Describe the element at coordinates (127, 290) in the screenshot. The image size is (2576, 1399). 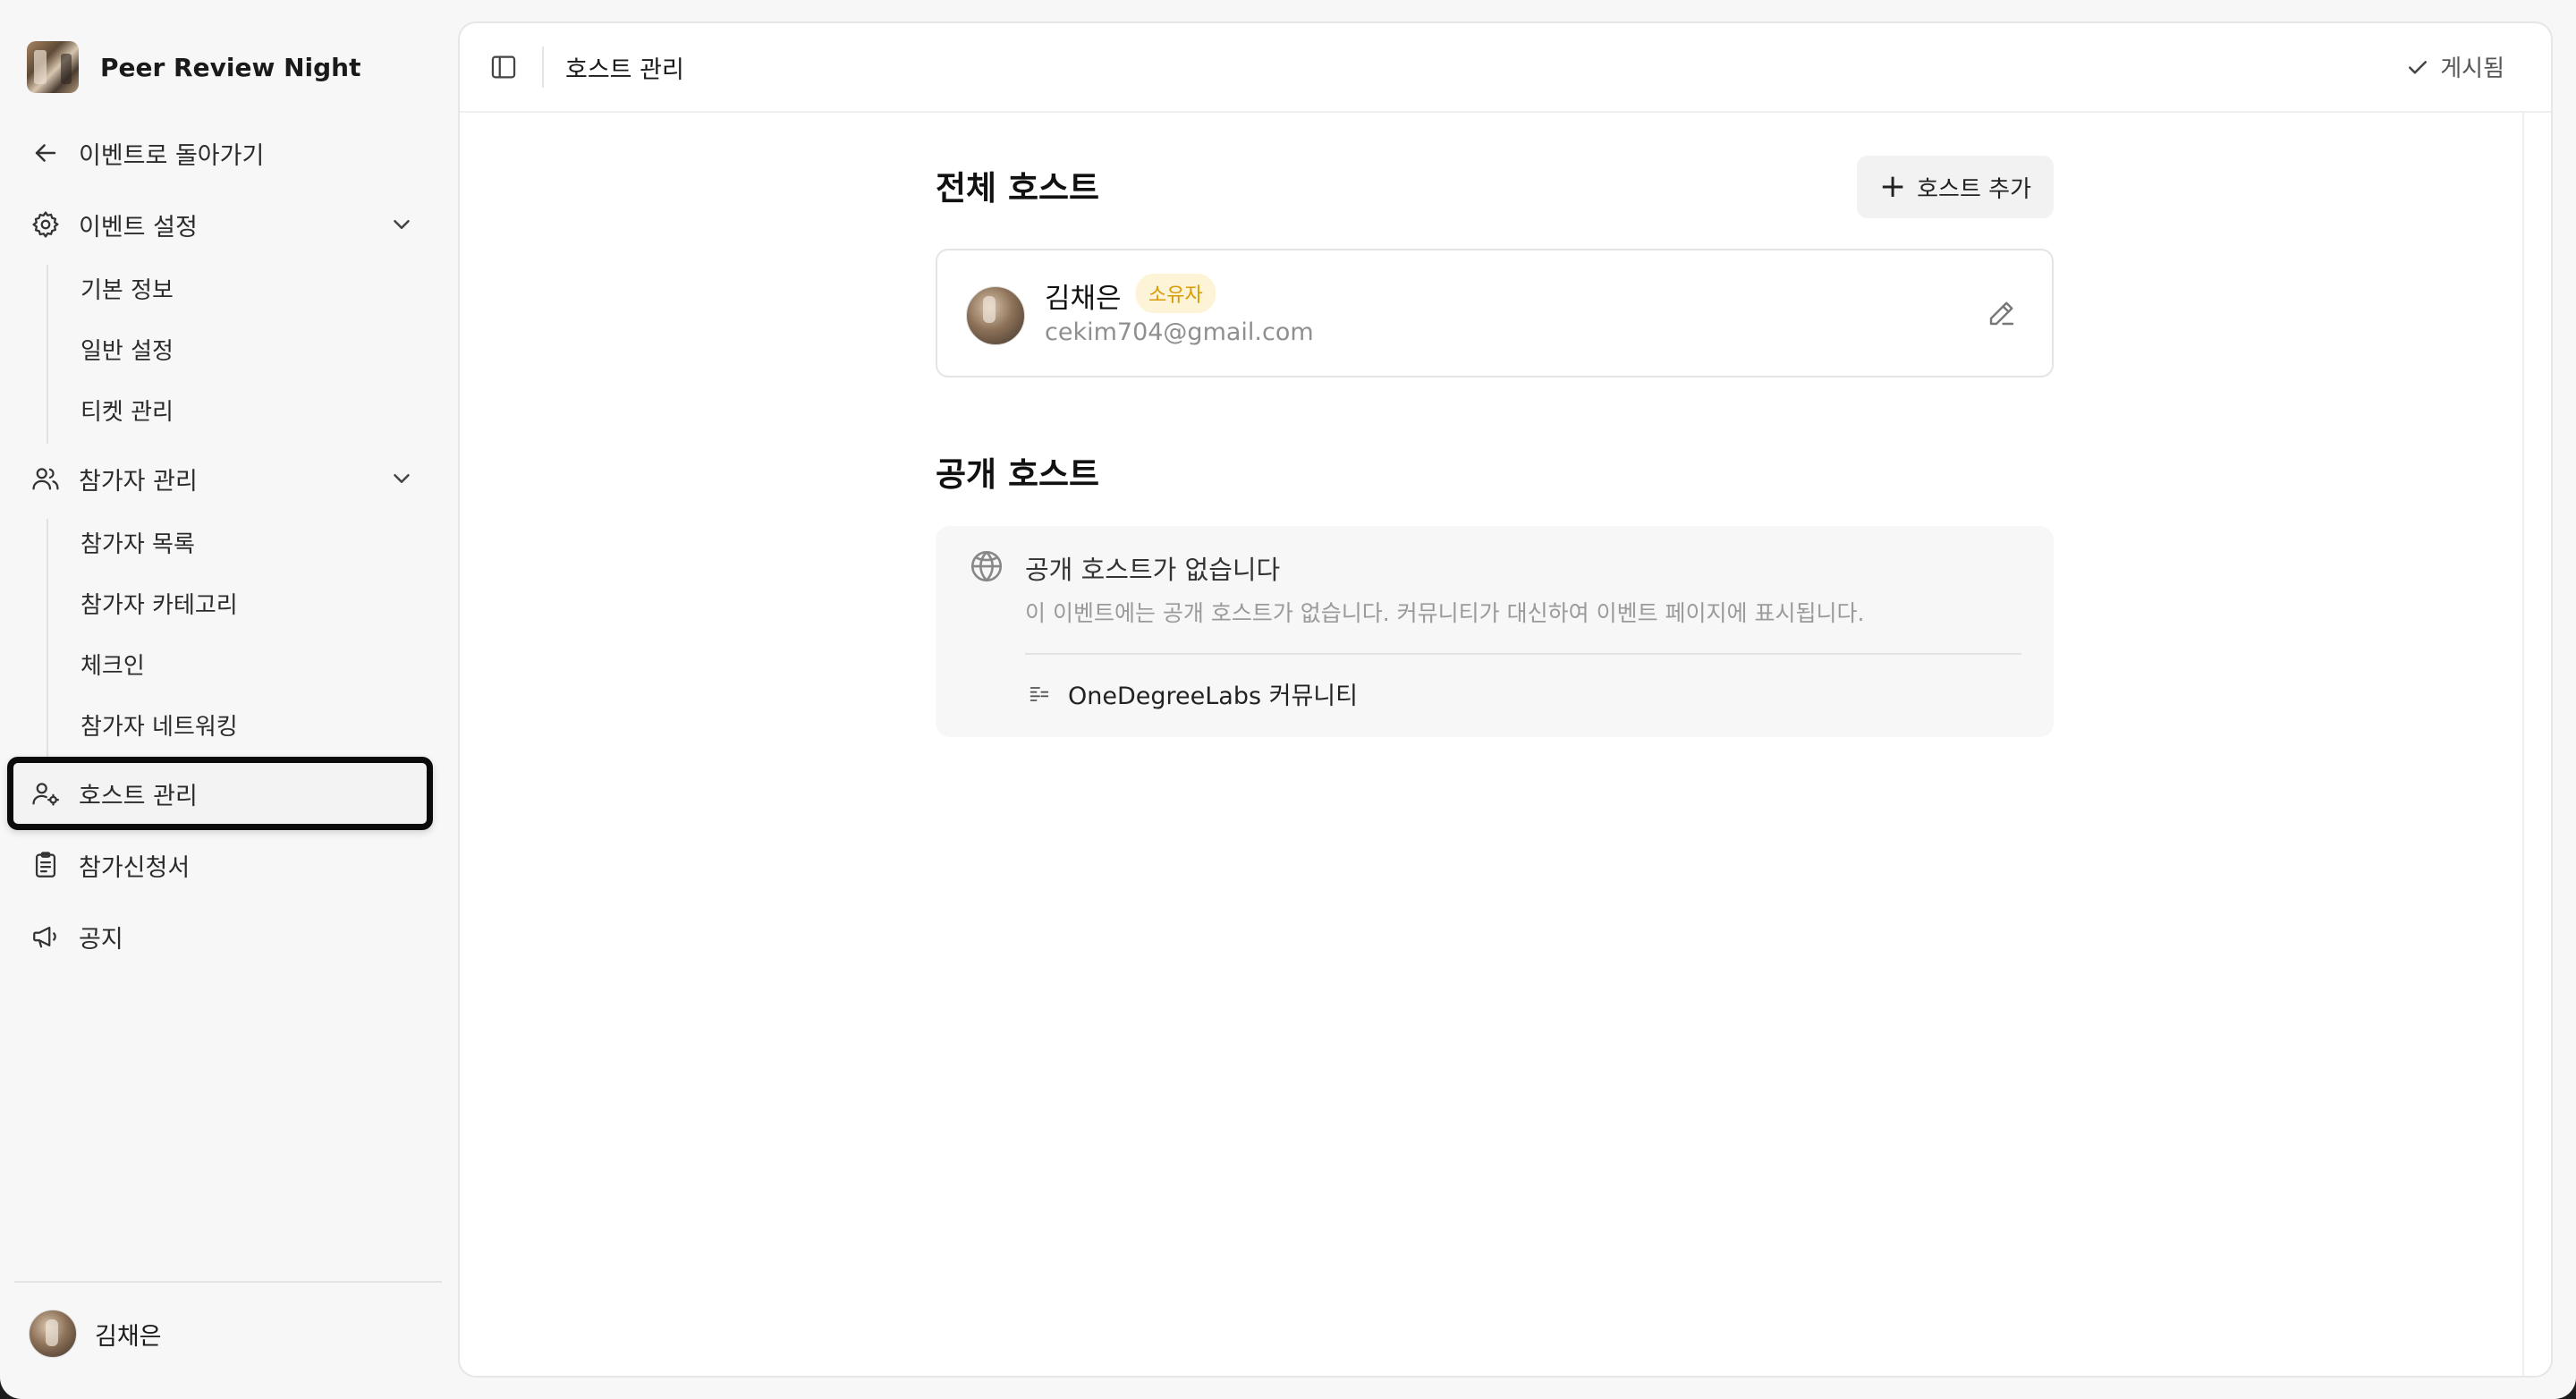
I see `sidebar-item-basic-info: 기본 정보` at that location.